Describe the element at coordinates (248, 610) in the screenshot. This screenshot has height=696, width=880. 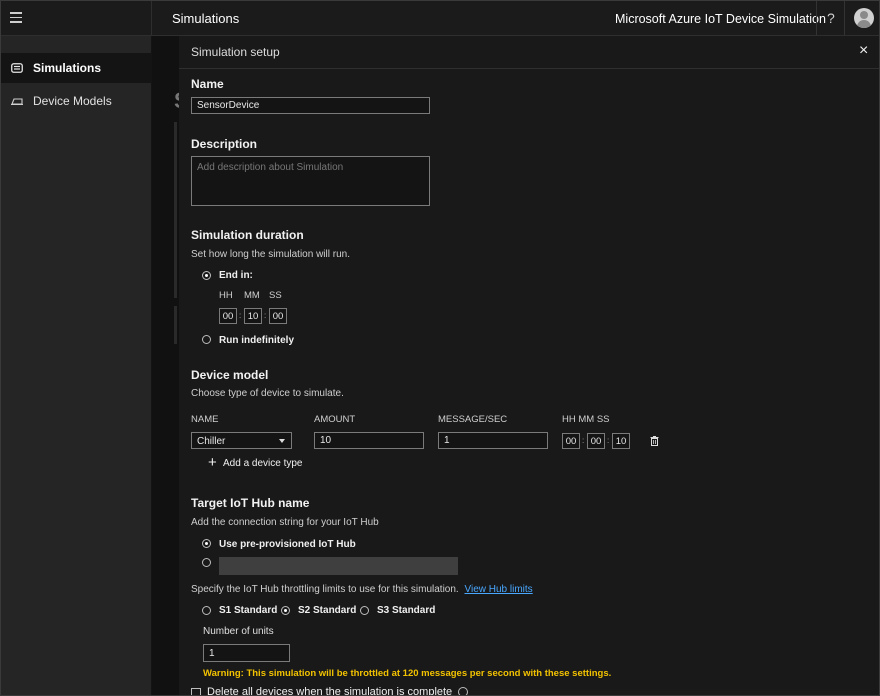
I see `tier-s1-label: S1 Standard` at that location.